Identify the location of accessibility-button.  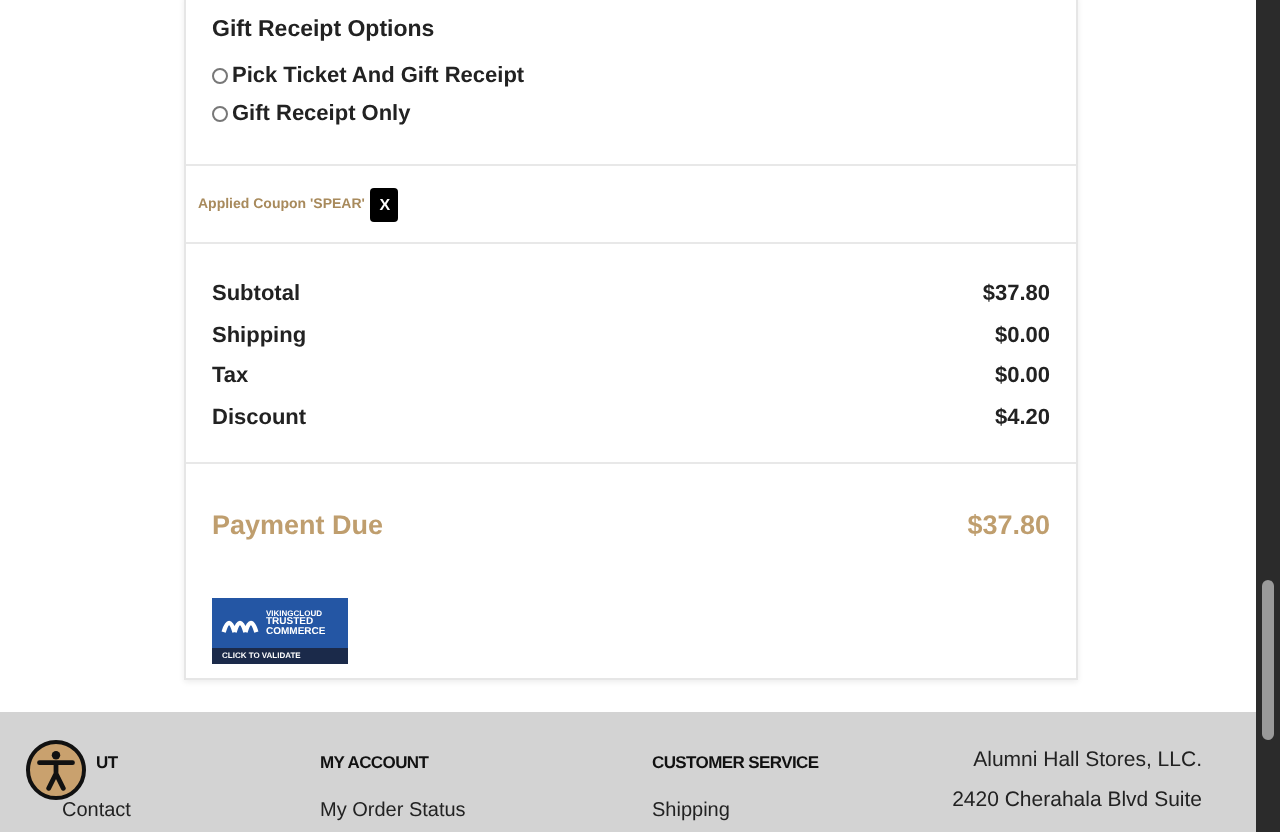
(56, 770).